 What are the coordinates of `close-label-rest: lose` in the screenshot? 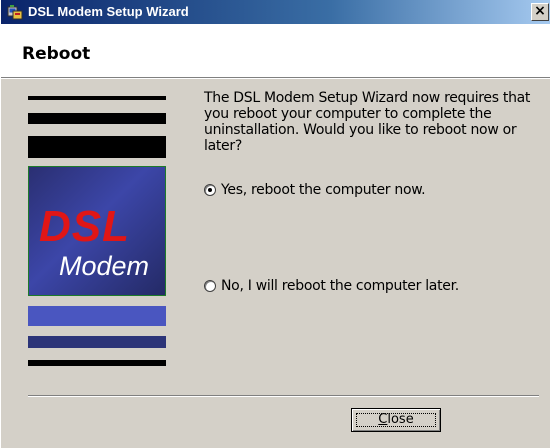 It's located at (400, 419).